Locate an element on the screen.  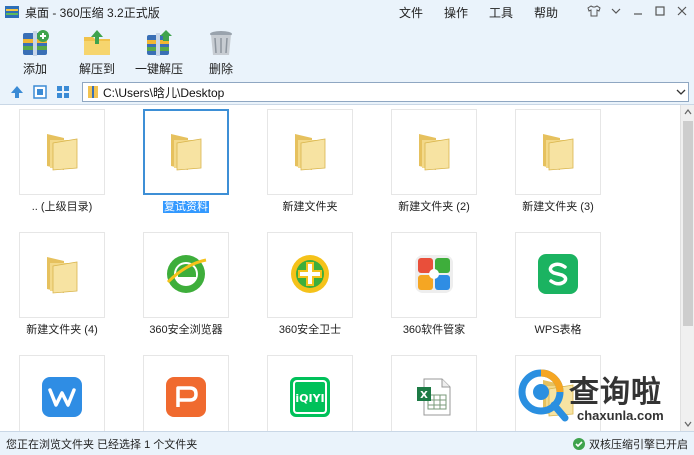
file-name: 新建文件夹 (4) is located at coordinates (62, 330).